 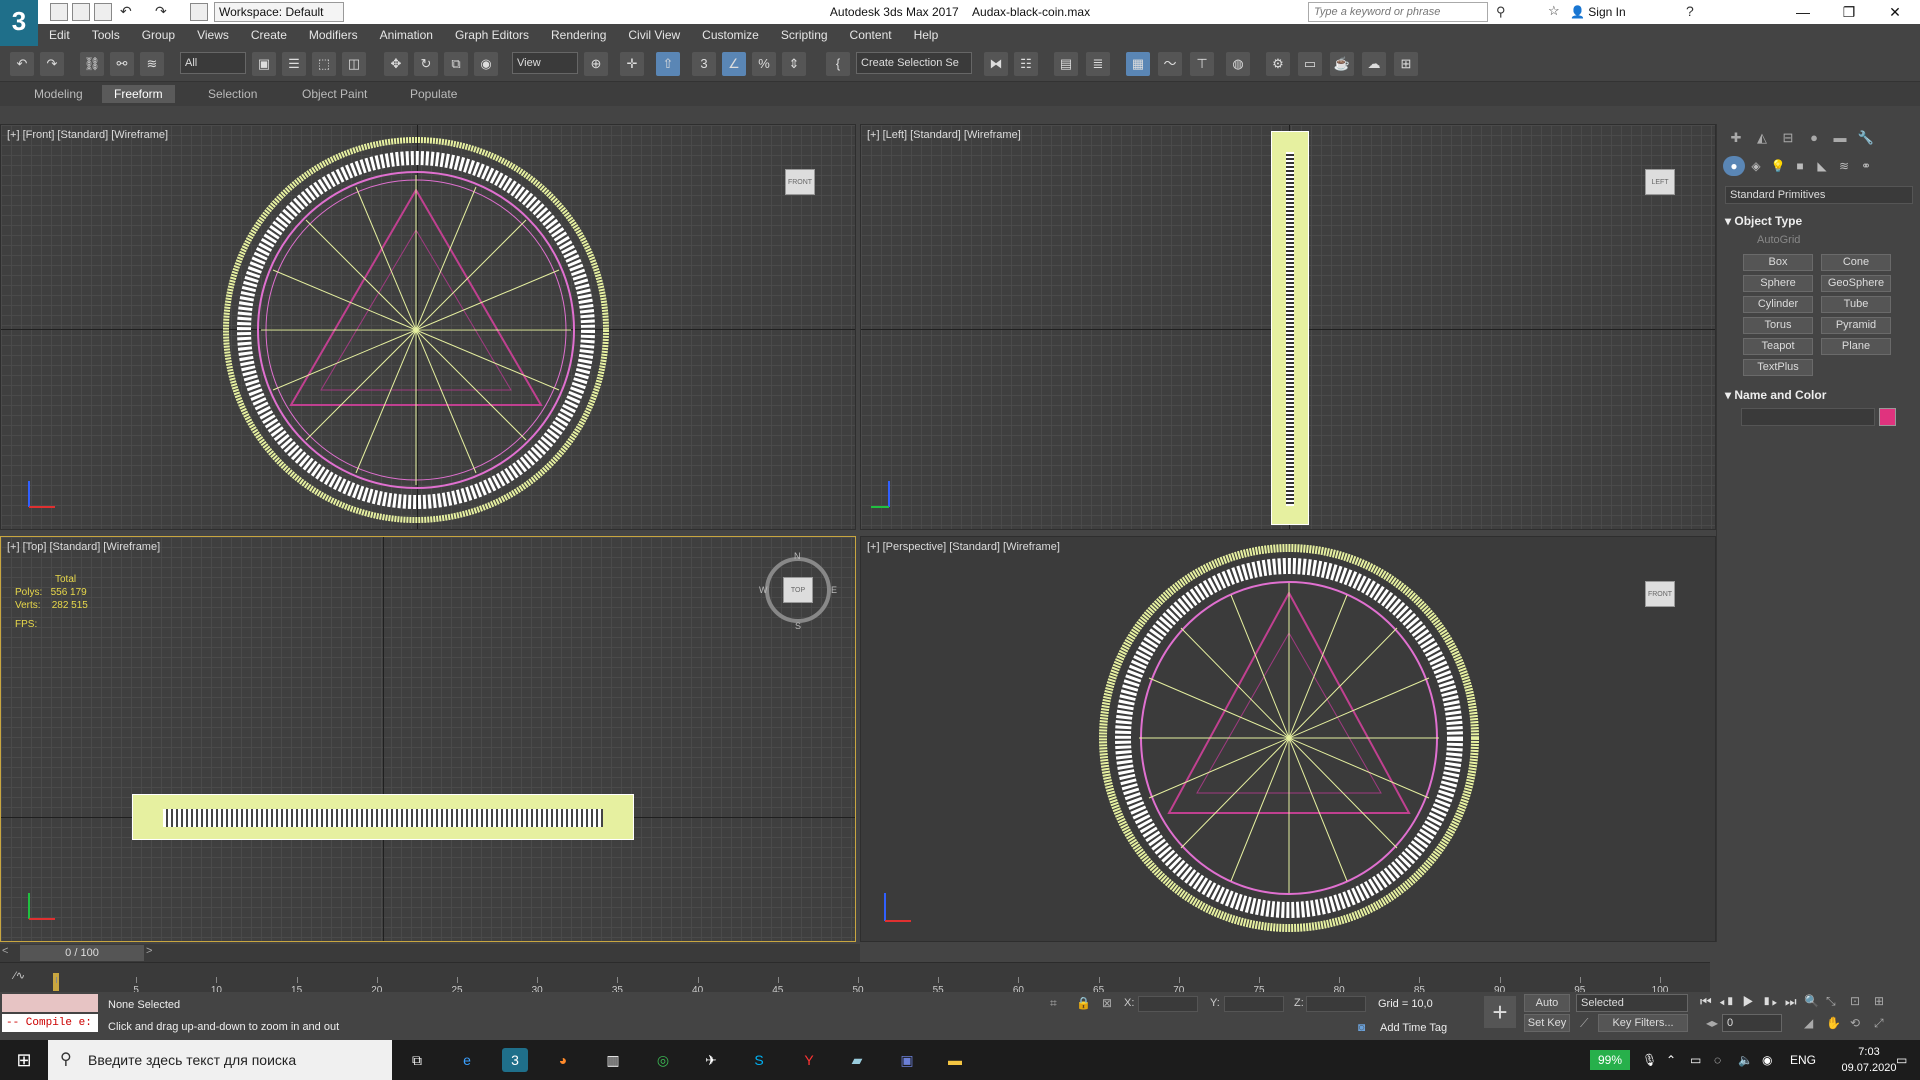 I want to click on file-explorer-icon: ▬, so click(x=955, y=1060).